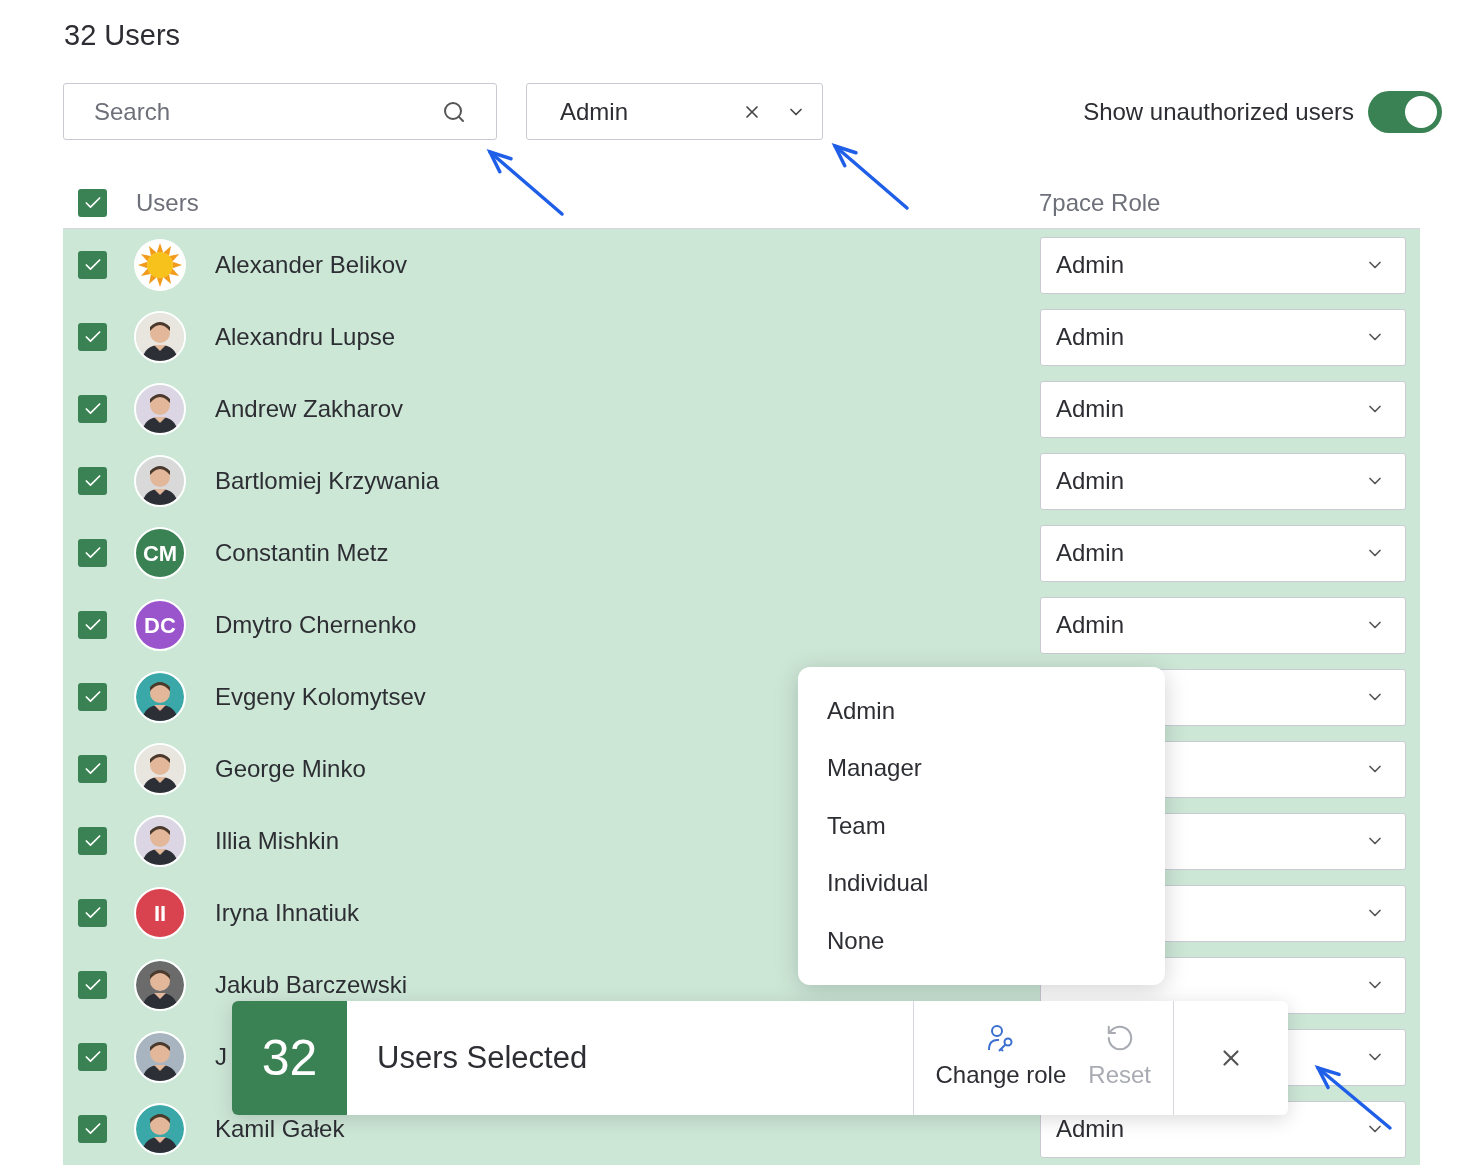 This screenshot has height=1166, width=1476. What do you see at coordinates (221, 1057) in the screenshot?
I see `user-name: J` at bounding box center [221, 1057].